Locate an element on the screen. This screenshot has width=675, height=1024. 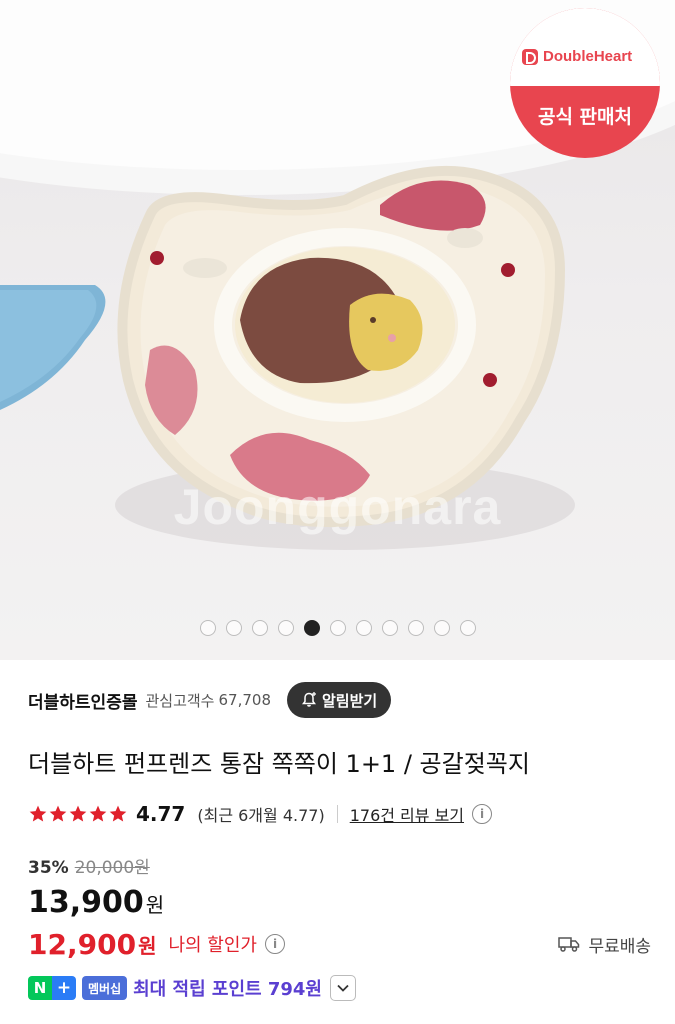
divider is located at coordinates (337, 814).